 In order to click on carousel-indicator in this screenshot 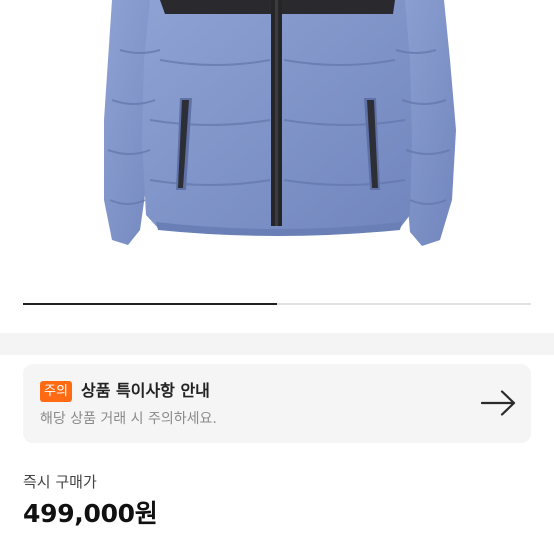, I will do `click(277, 304)`.